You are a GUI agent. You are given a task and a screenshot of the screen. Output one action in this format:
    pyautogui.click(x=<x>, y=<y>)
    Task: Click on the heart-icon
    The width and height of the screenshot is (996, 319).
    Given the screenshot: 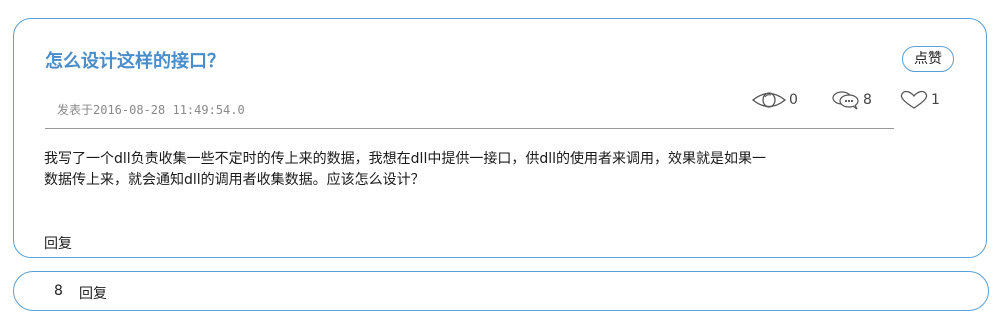 What is the action you would take?
    pyautogui.click(x=914, y=99)
    